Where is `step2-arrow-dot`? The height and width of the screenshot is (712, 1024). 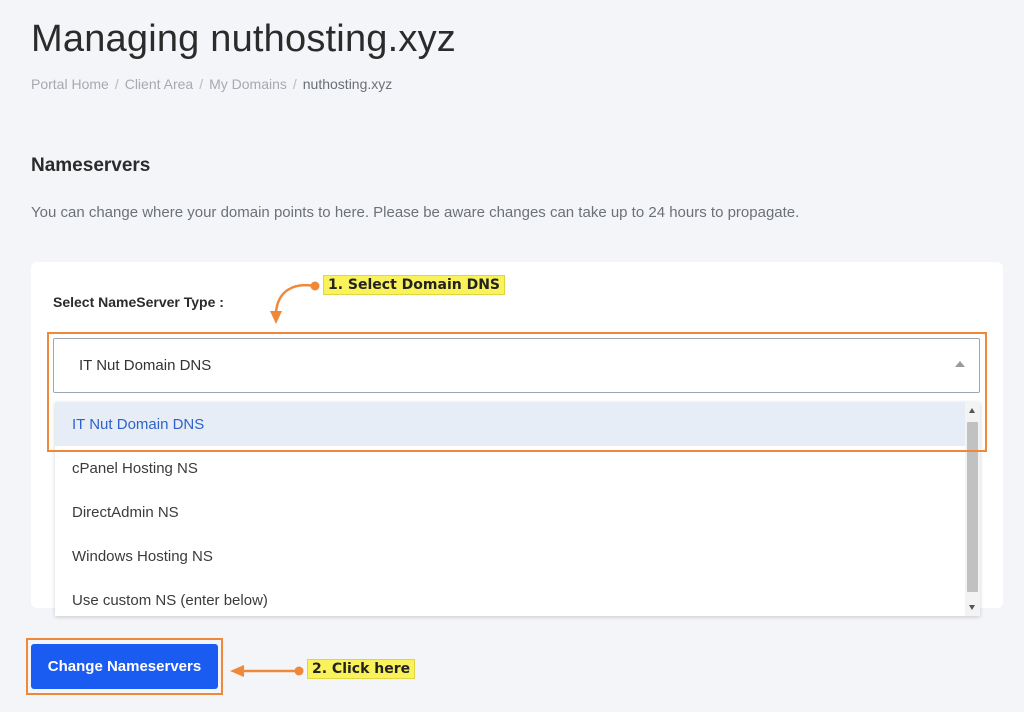 step2-arrow-dot is located at coordinates (299, 671).